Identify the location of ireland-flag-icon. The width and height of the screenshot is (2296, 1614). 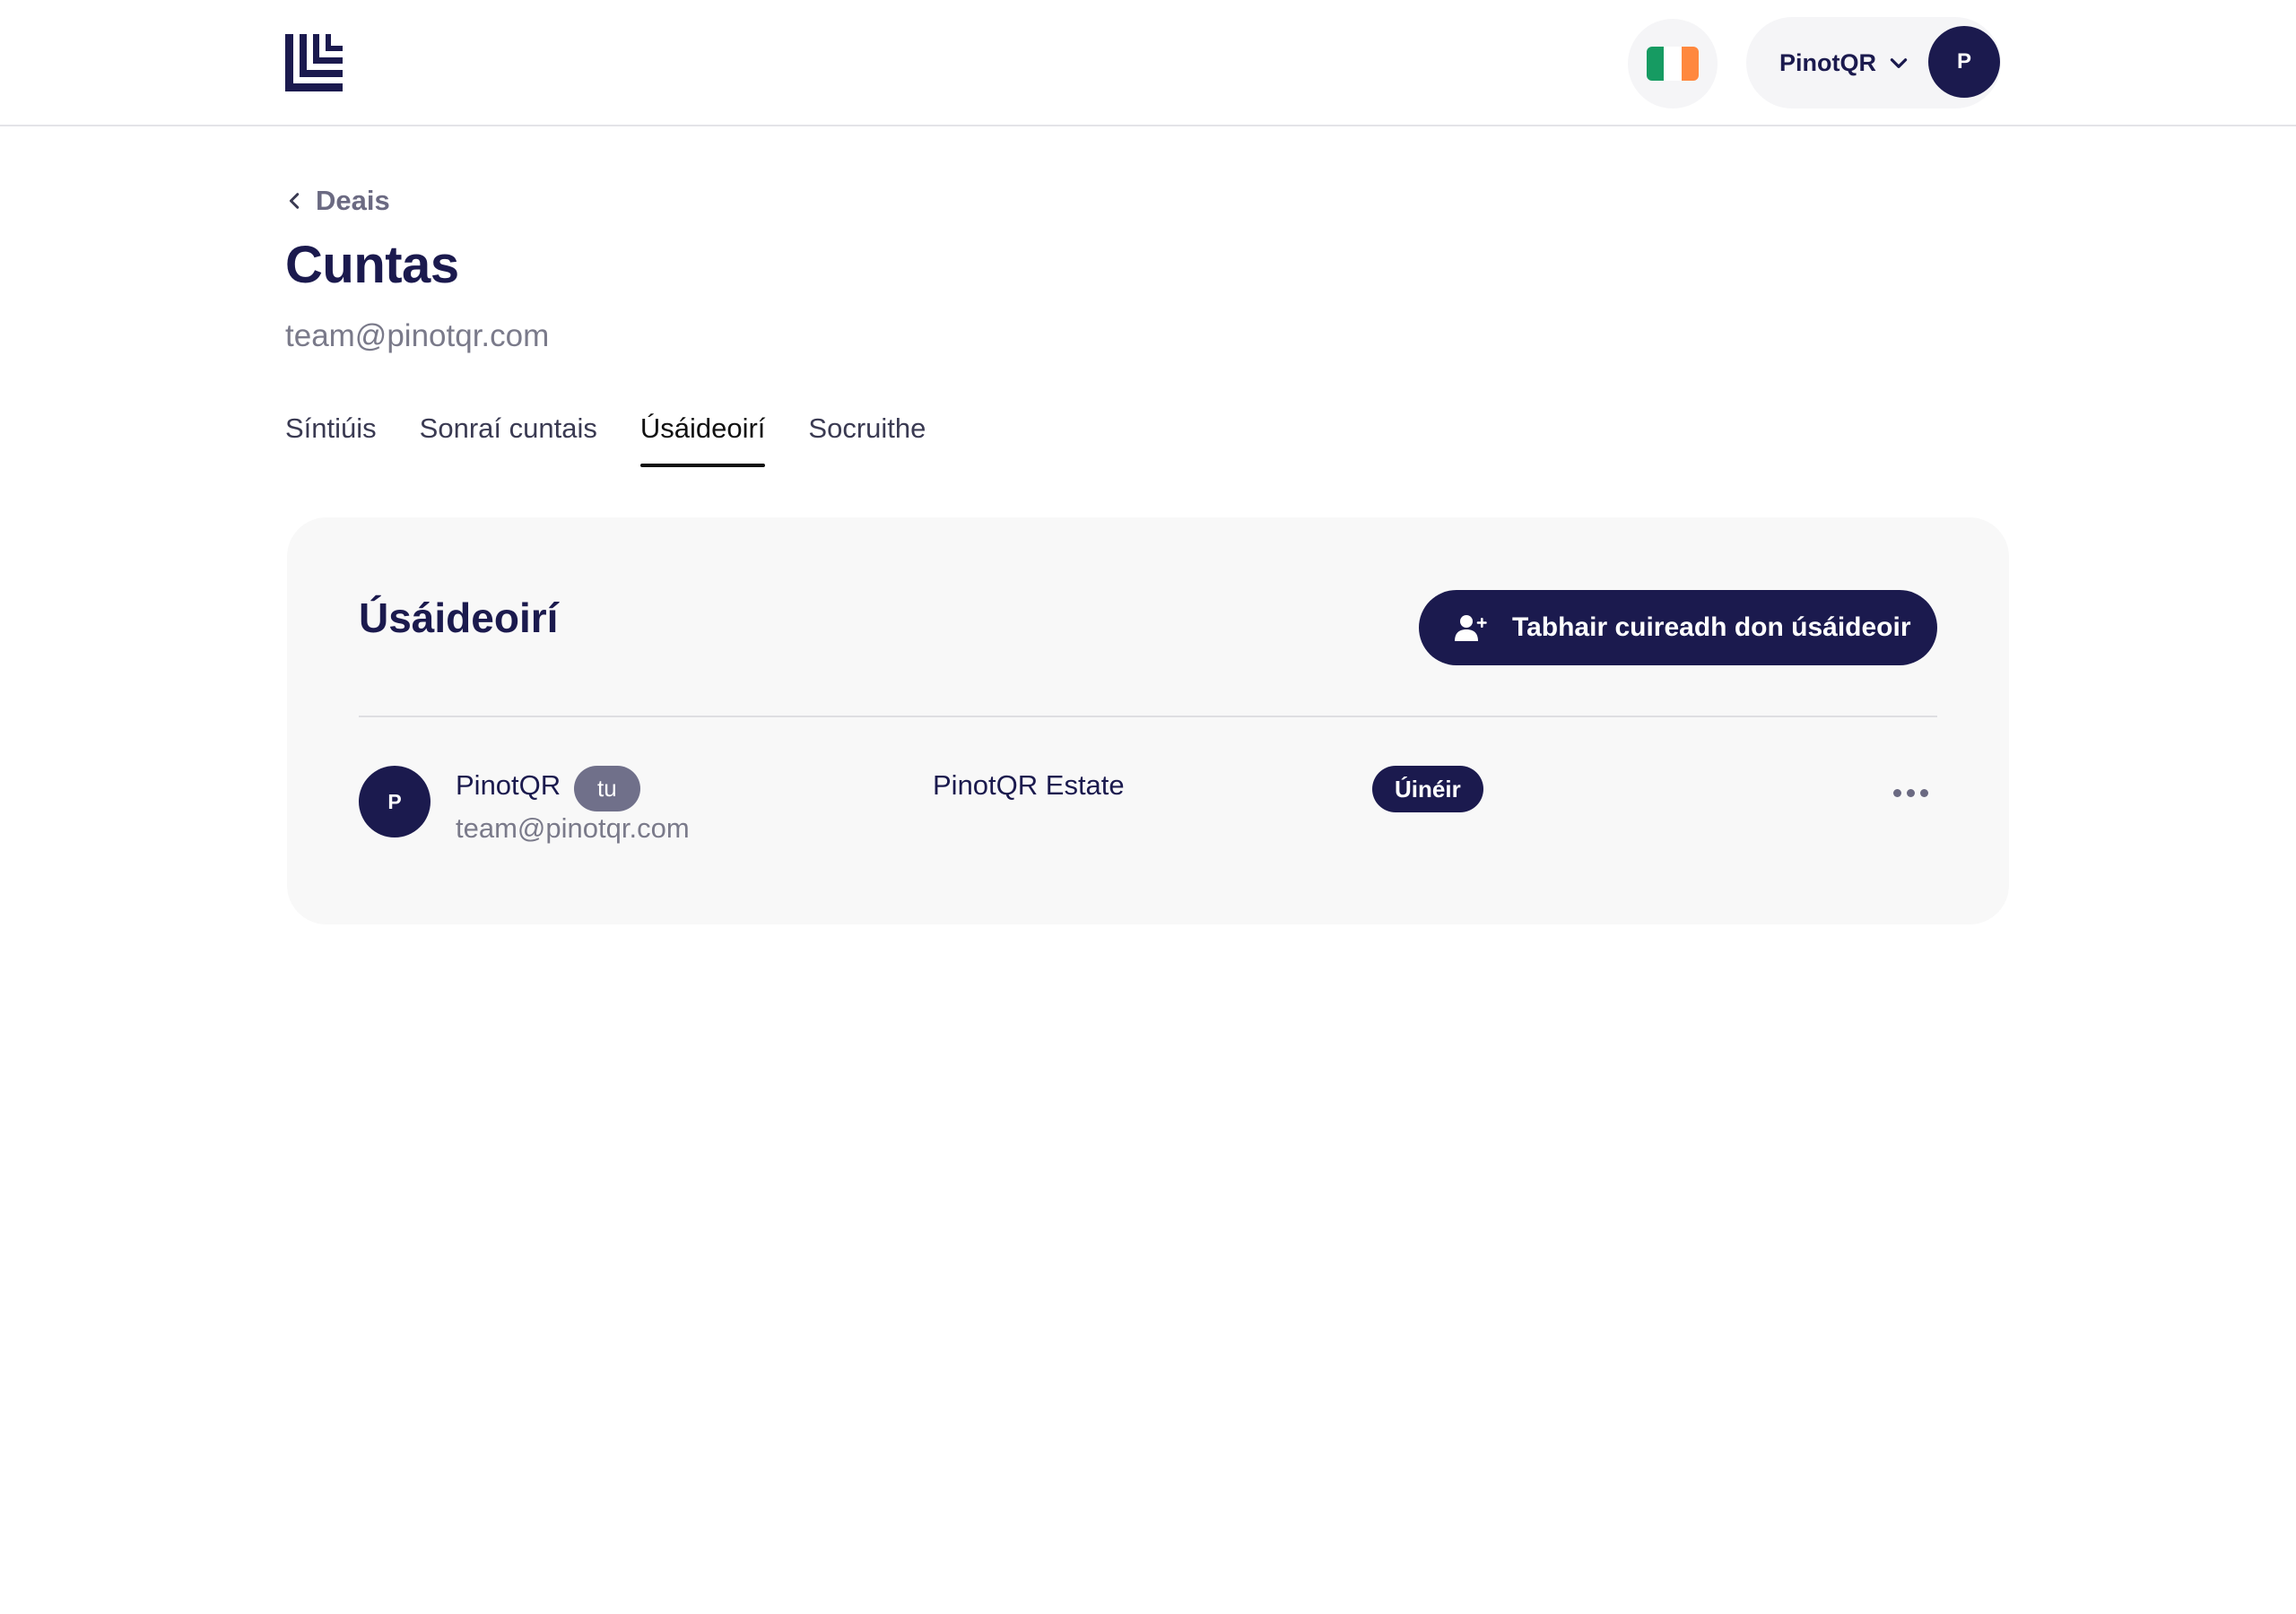
(1673, 64).